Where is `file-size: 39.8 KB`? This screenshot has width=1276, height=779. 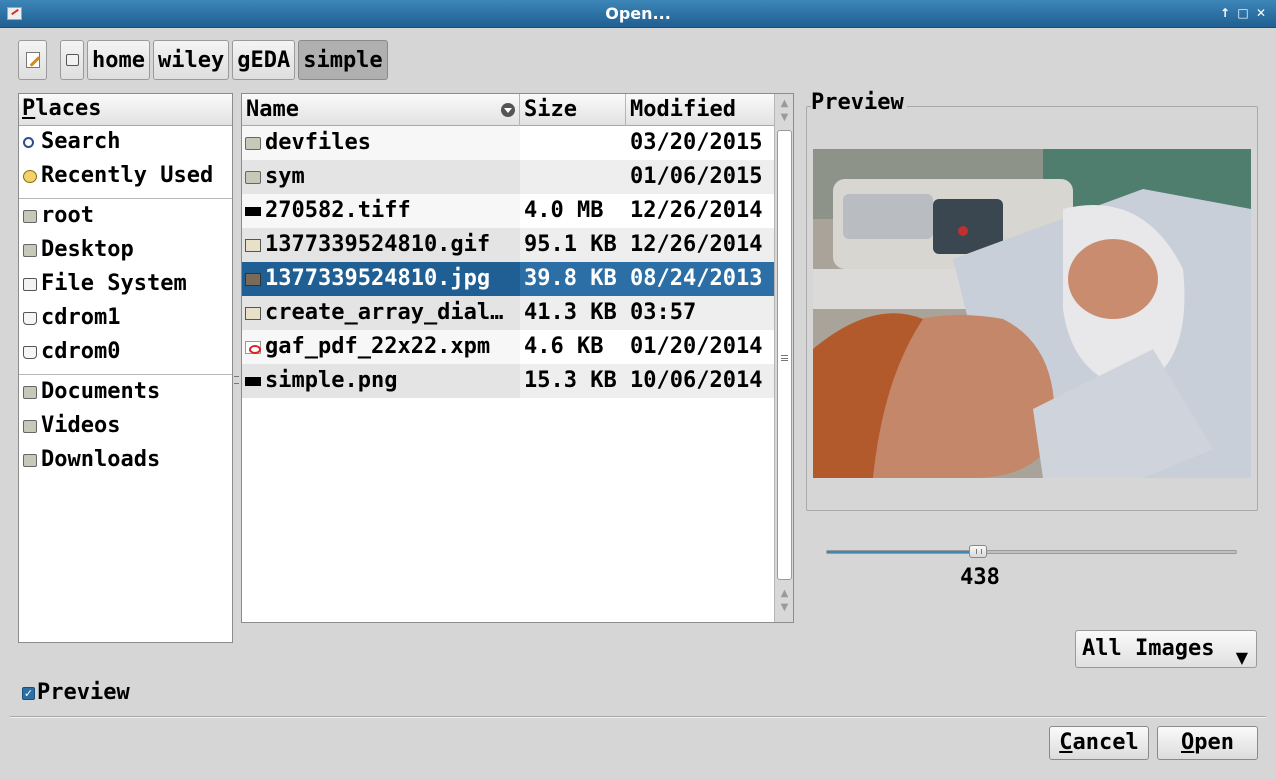 file-size: 39.8 KB is located at coordinates (570, 278).